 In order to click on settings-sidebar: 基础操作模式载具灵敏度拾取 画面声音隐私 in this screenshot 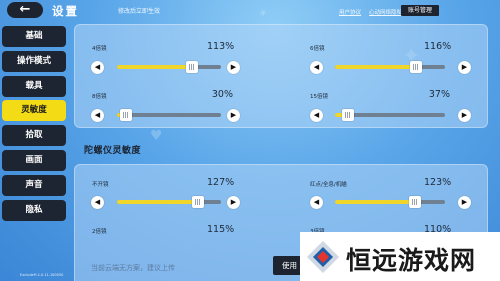, I will do `click(34, 125)`.